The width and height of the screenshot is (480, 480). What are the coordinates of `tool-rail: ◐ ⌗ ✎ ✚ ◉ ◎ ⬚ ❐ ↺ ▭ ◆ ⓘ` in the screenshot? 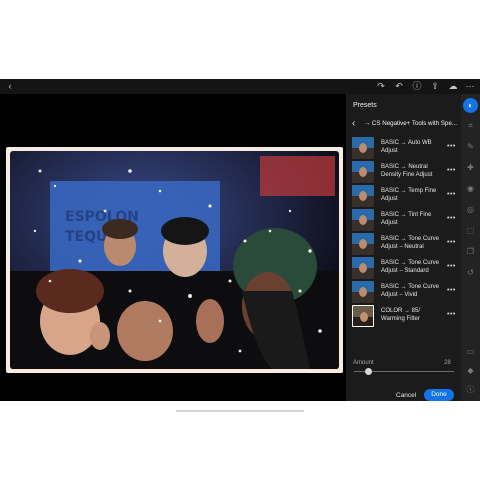 It's located at (470, 247).